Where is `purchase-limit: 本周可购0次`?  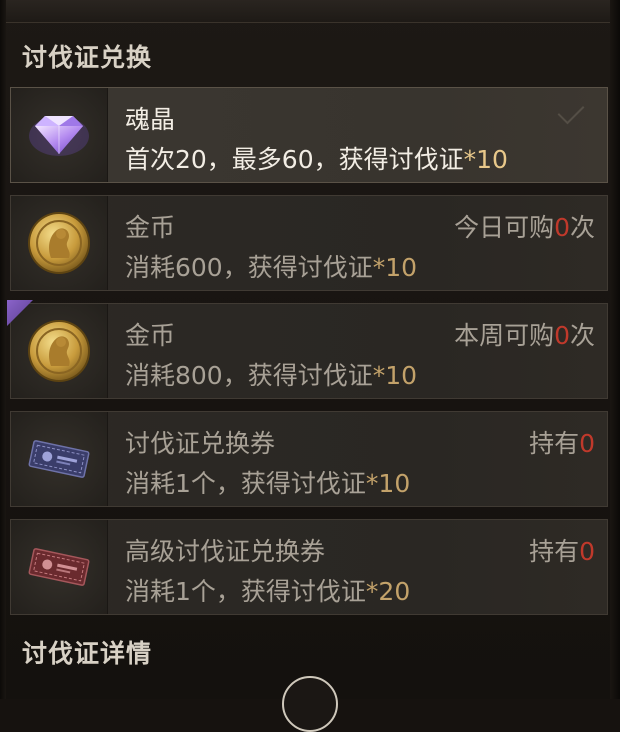
purchase-limit: 本周可购0次 is located at coordinates (524, 334).